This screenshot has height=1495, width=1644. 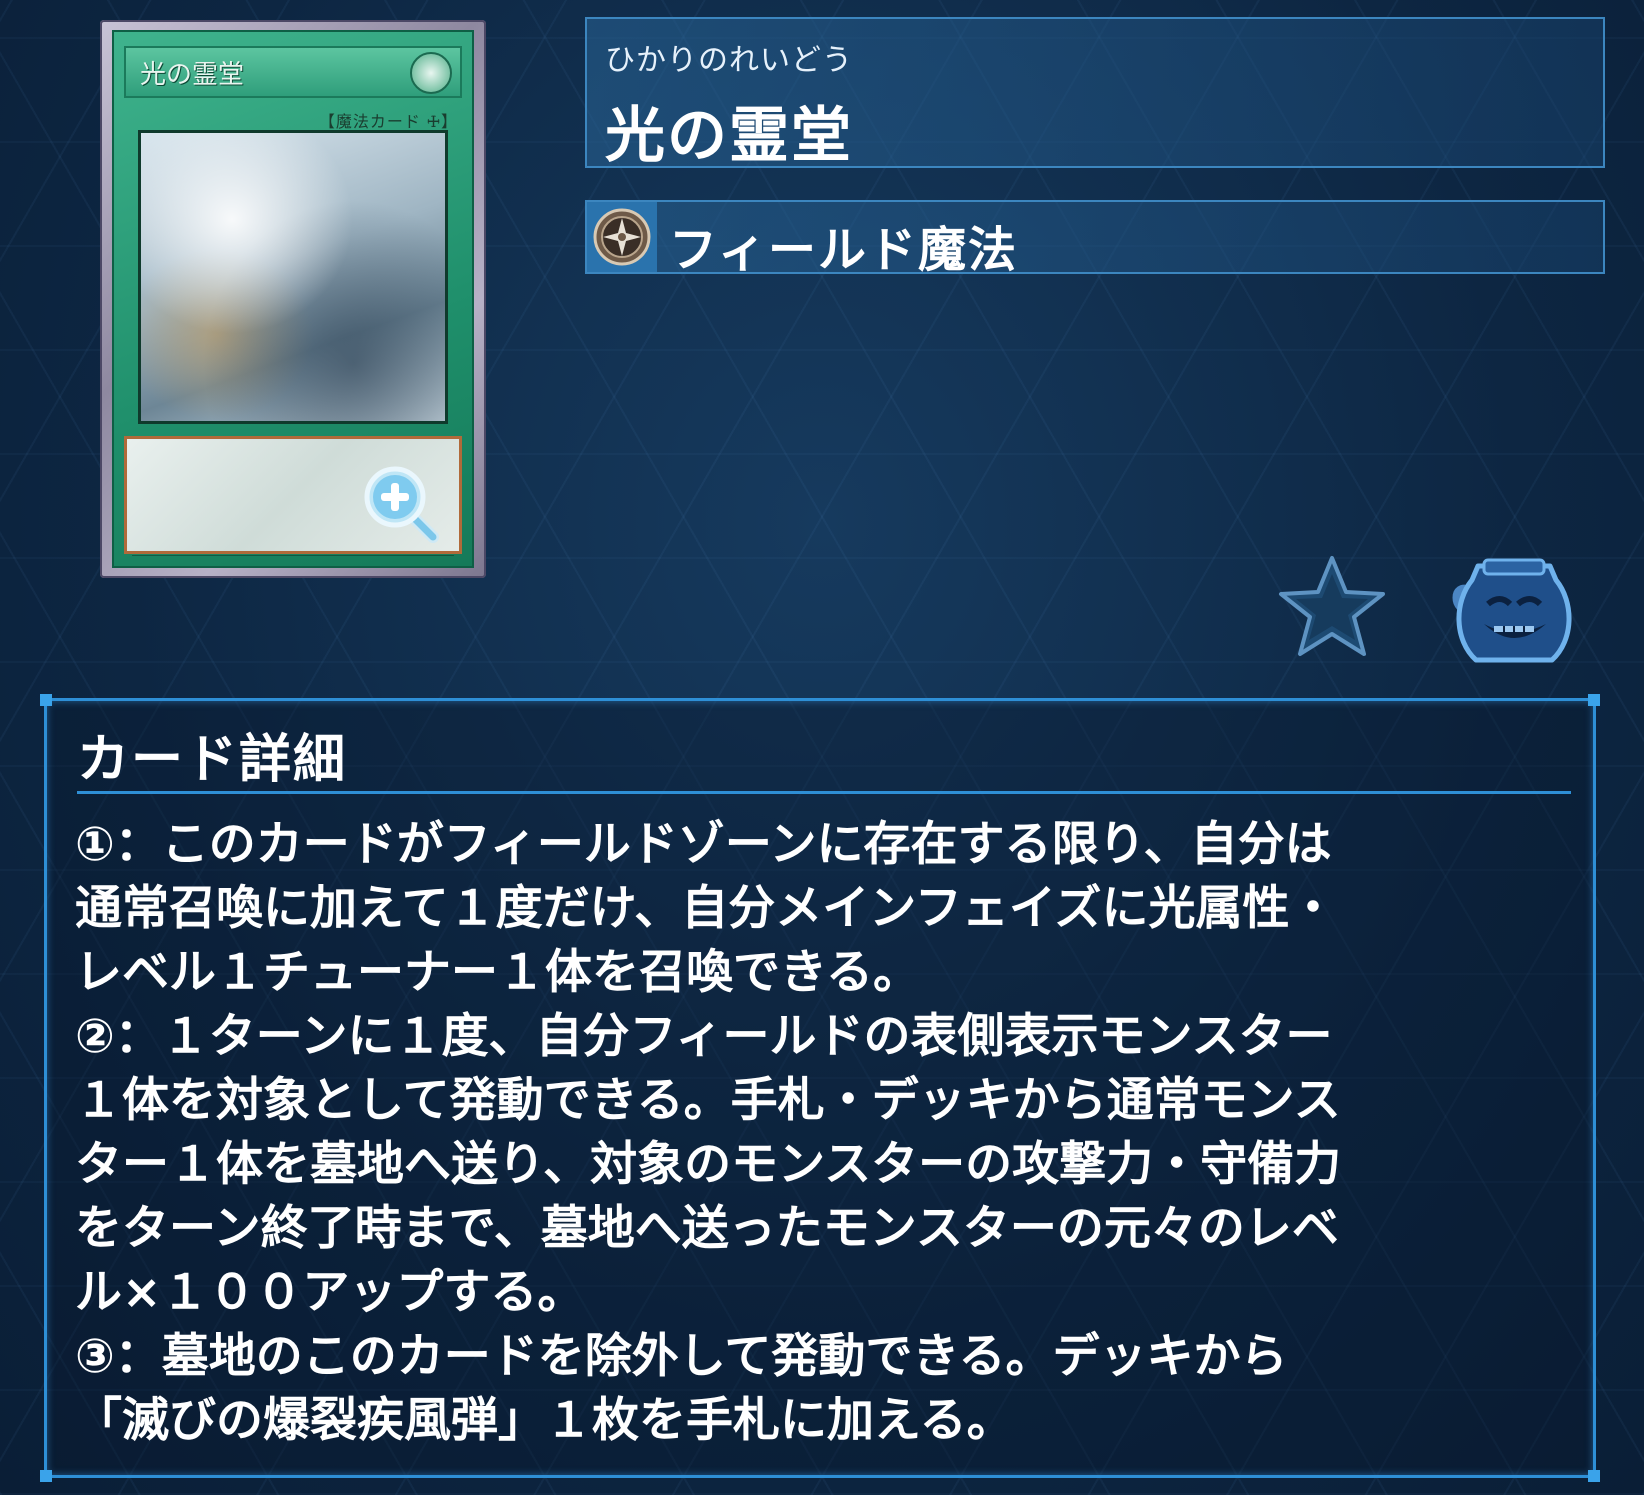 What do you see at coordinates (431, 73) in the screenshot?
I see `spell-attribute-icon` at bounding box center [431, 73].